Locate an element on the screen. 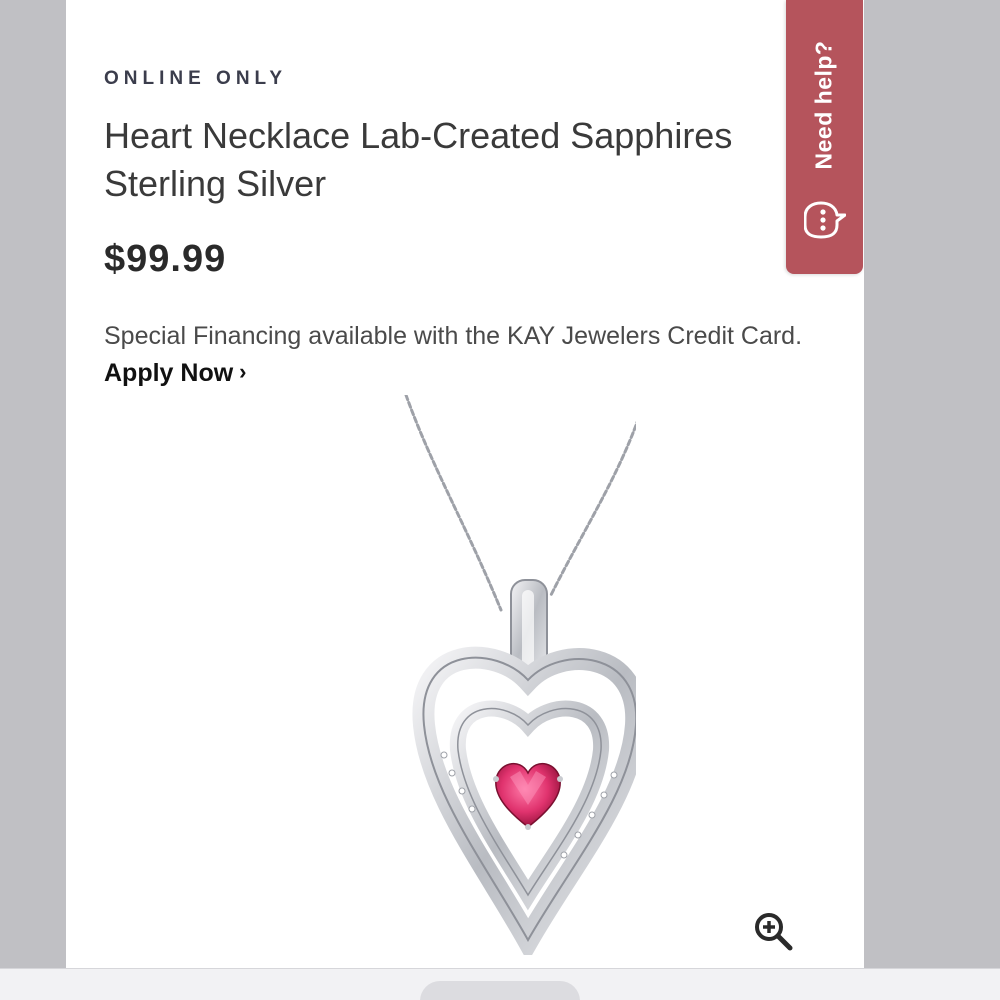  browser-bottom-bar is located at coordinates (500, 984).